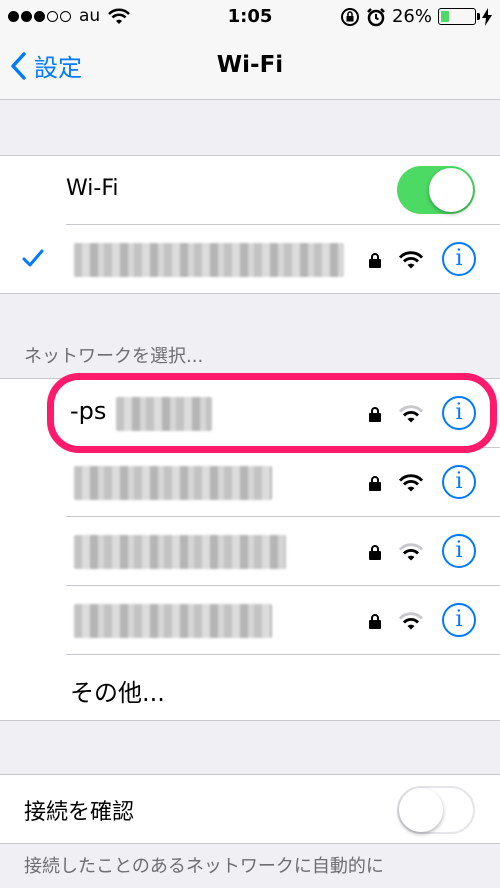 The height and width of the screenshot is (888, 500). What do you see at coordinates (204, 866) in the screenshot?
I see `footer-description: 接続したことのあるネットワークに自動的に` at bounding box center [204, 866].